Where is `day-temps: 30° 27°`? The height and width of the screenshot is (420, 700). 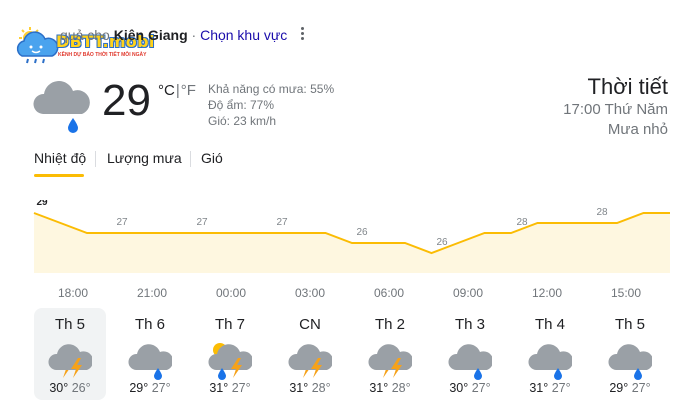
day-temps: 30° 27° is located at coordinates (470, 388).